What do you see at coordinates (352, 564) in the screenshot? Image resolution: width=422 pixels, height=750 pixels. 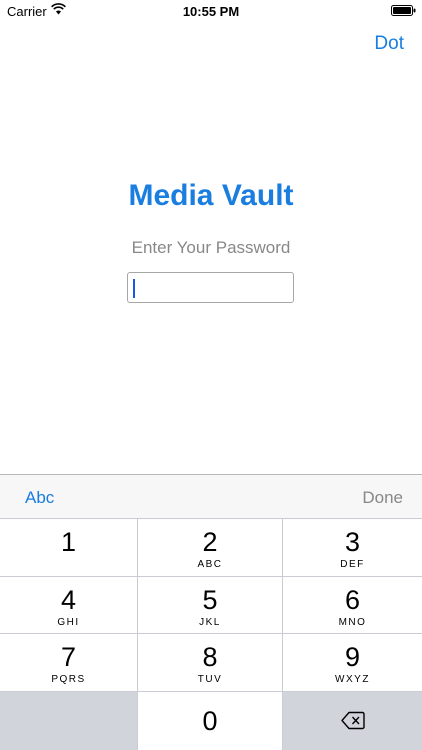 I see `key-letters: DEF` at bounding box center [352, 564].